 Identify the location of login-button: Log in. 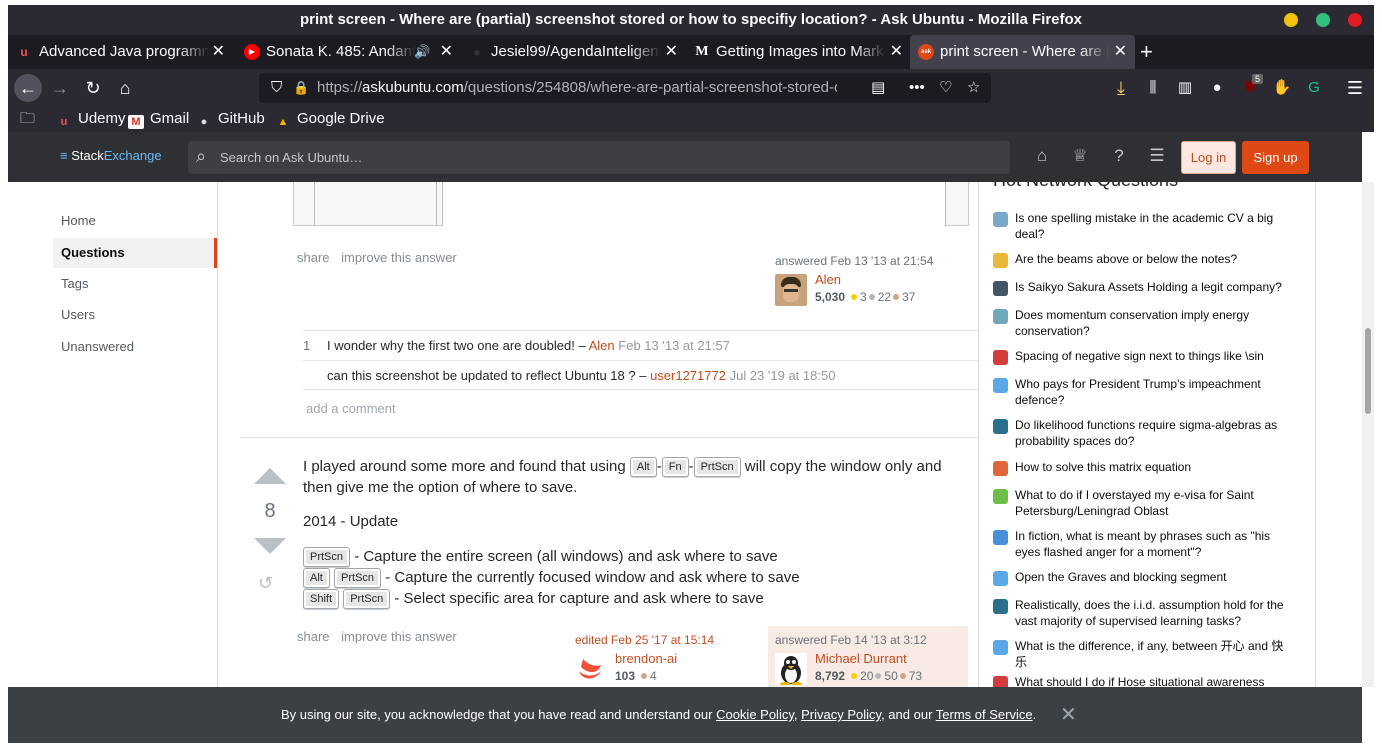
(1208, 157).